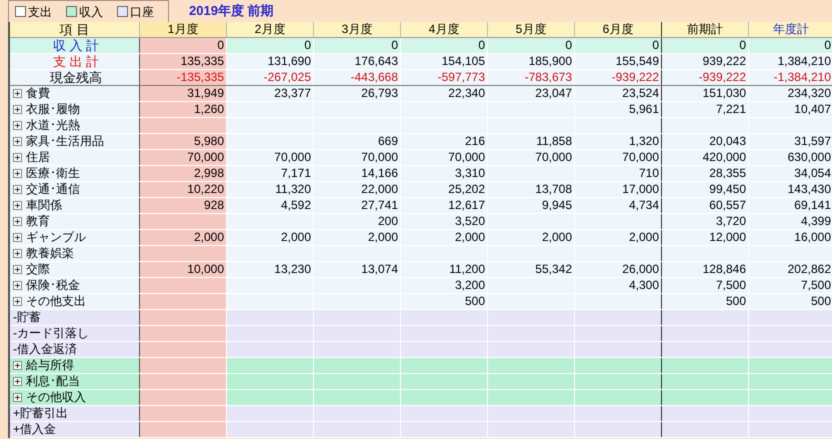 The image size is (832, 439). I want to click on value-cell: -783,673, so click(531, 77).